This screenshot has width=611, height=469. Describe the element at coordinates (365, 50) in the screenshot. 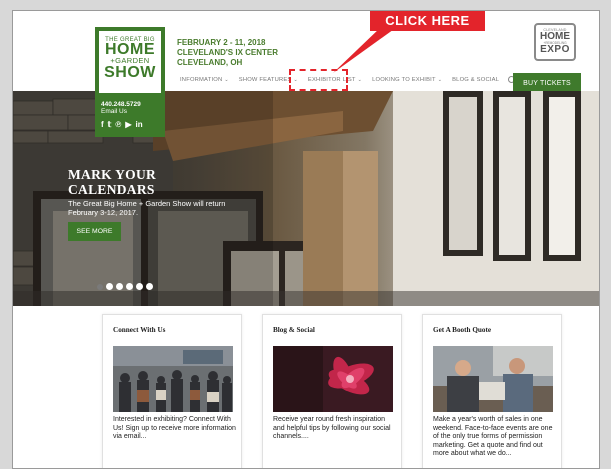

I see `callout-arrow-icon` at that location.